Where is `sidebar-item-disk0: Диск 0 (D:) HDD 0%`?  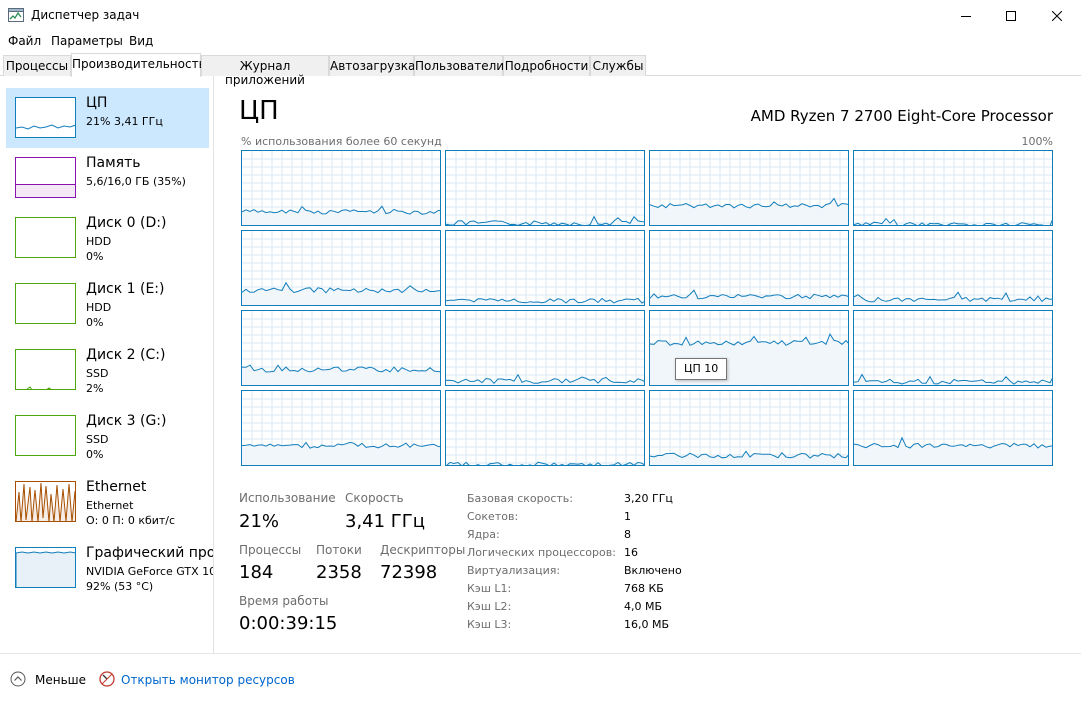
sidebar-item-disk0: Диск 0 (D:) HDD 0% is located at coordinates (107, 238).